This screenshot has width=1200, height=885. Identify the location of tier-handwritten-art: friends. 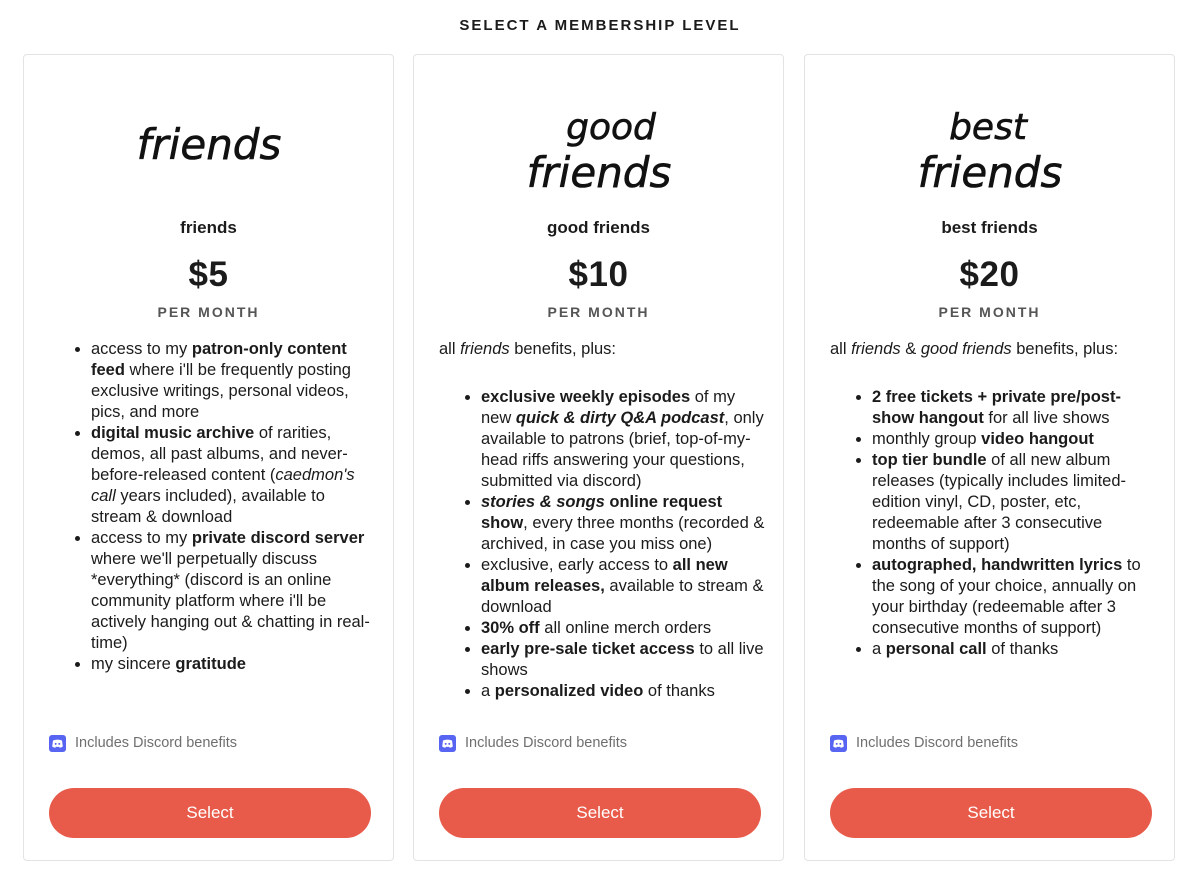
(208, 150).